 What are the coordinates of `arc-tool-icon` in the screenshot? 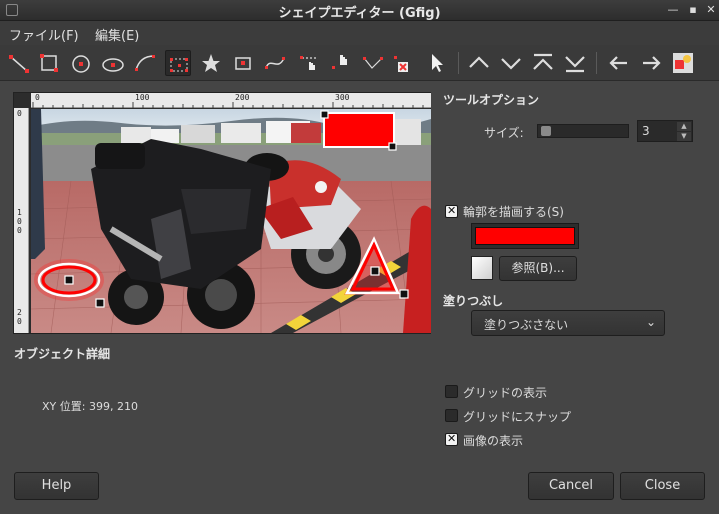 It's located at (145, 63).